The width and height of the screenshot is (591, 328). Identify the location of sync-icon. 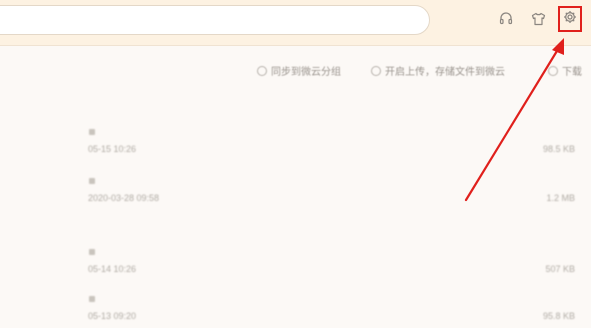
(376, 70).